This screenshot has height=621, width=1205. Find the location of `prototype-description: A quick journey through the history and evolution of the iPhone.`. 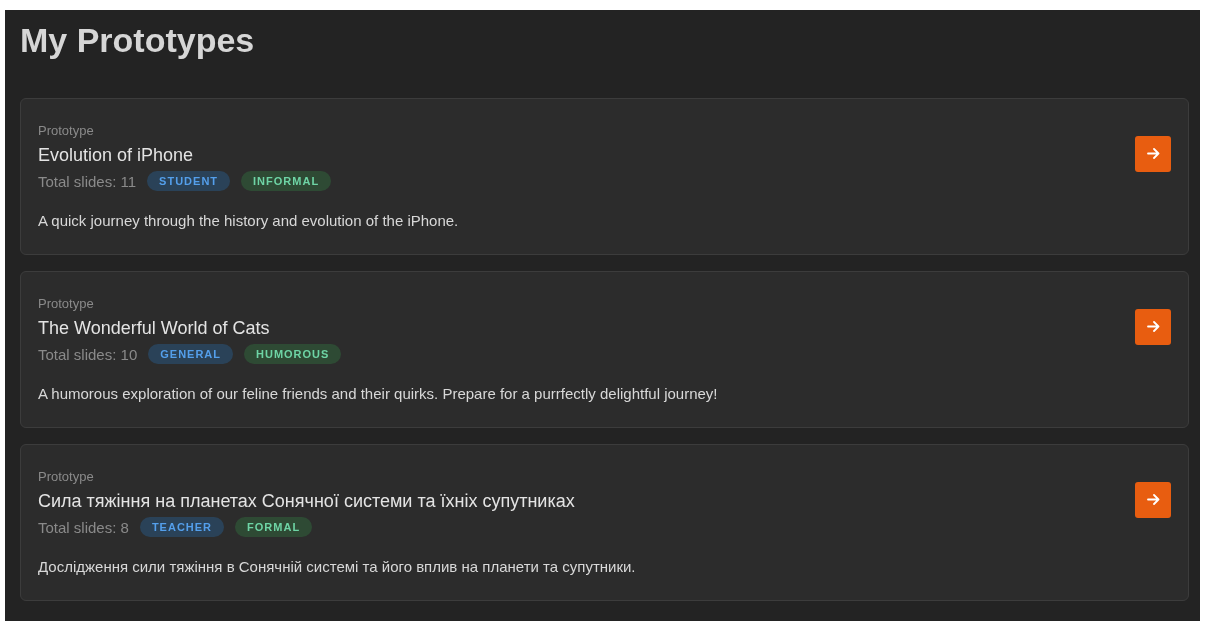

prototype-description: A quick journey through the history and evolution of the iPhone. is located at coordinates (249, 221).